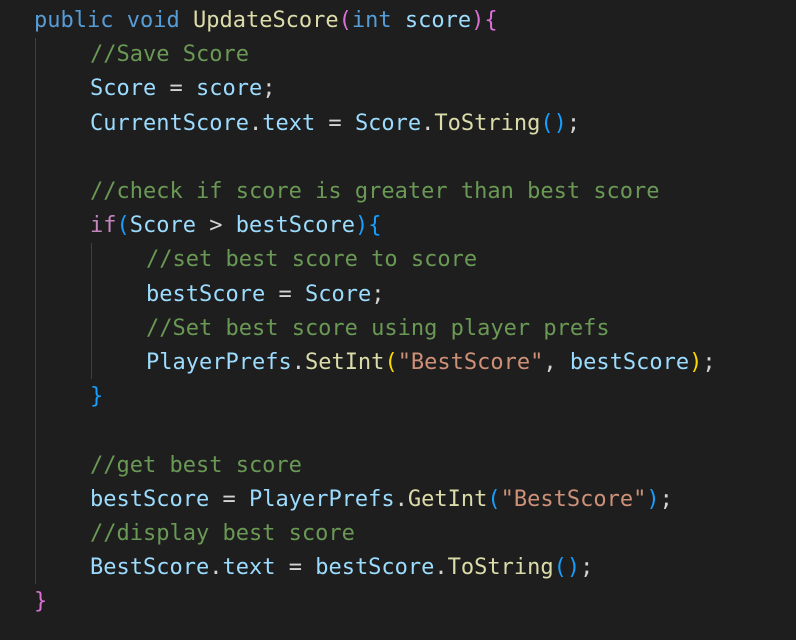 Image resolution: width=796 pixels, height=640 pixels. I want to click on code-line: BestScore.text = bestScore.ToString();, so click(341, 568).